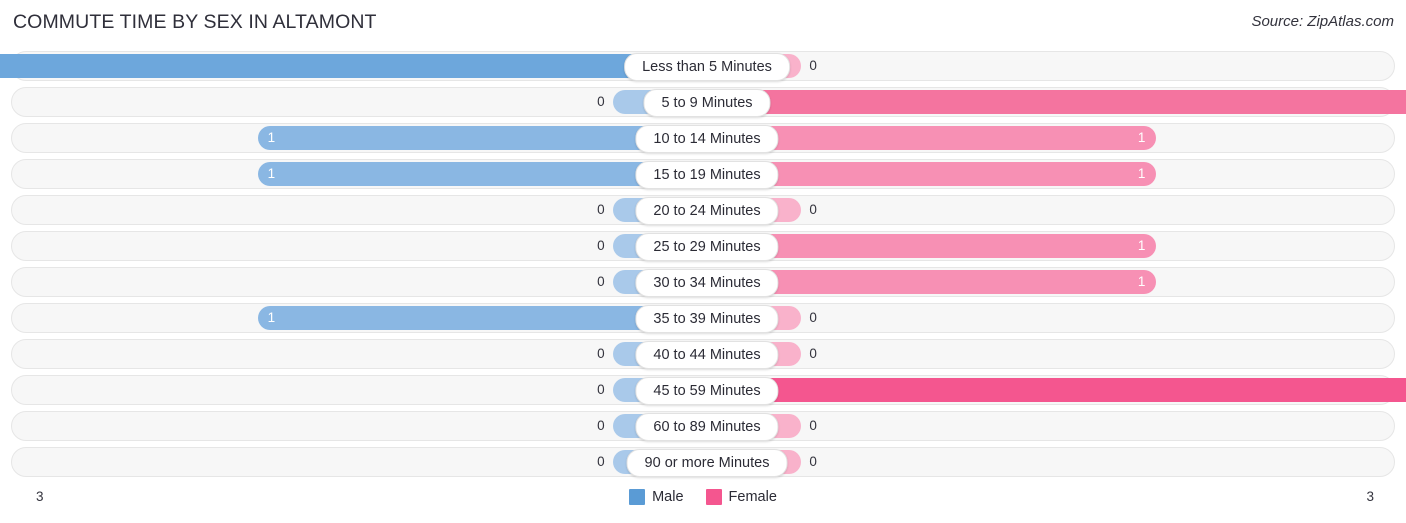 This screenshot has width=1406, height=523. I want to click on source-attribution: Source: ZipAtlas.com, so click(1322, 21).